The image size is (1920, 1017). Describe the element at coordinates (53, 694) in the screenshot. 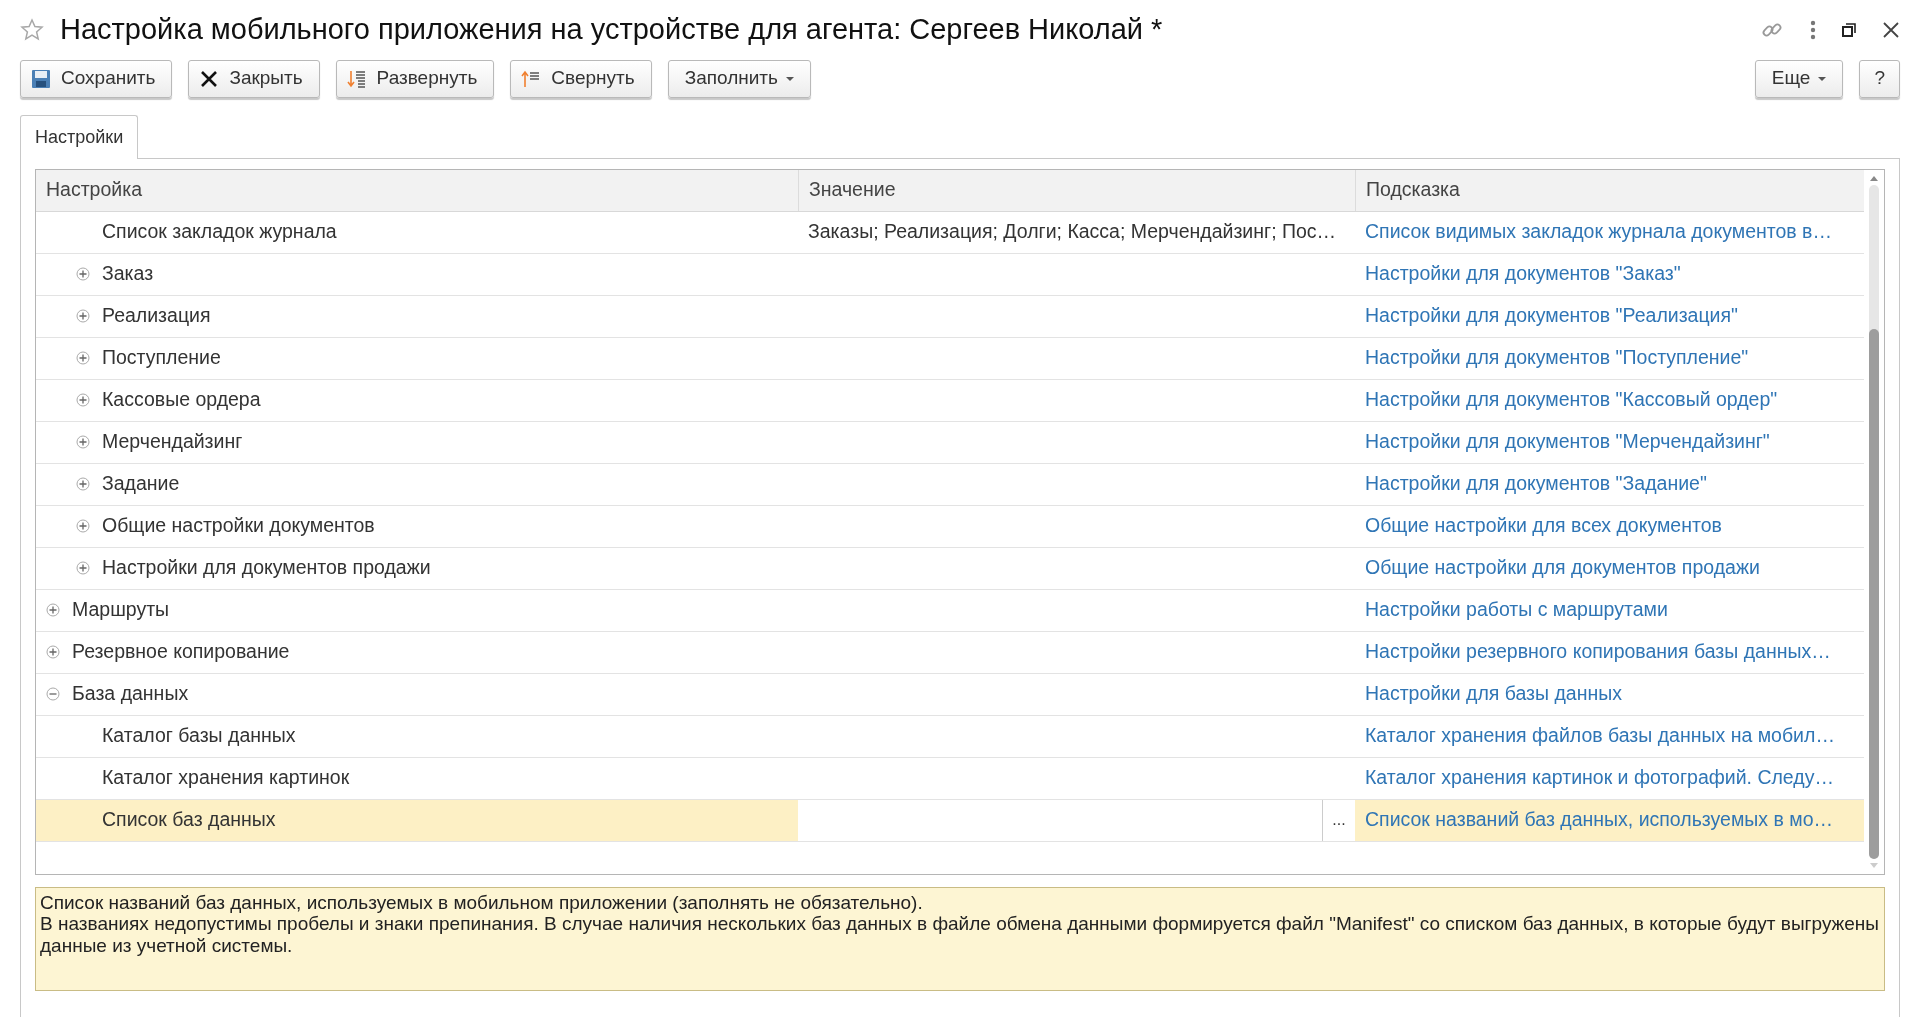

I see `collapse-icon` at that location.